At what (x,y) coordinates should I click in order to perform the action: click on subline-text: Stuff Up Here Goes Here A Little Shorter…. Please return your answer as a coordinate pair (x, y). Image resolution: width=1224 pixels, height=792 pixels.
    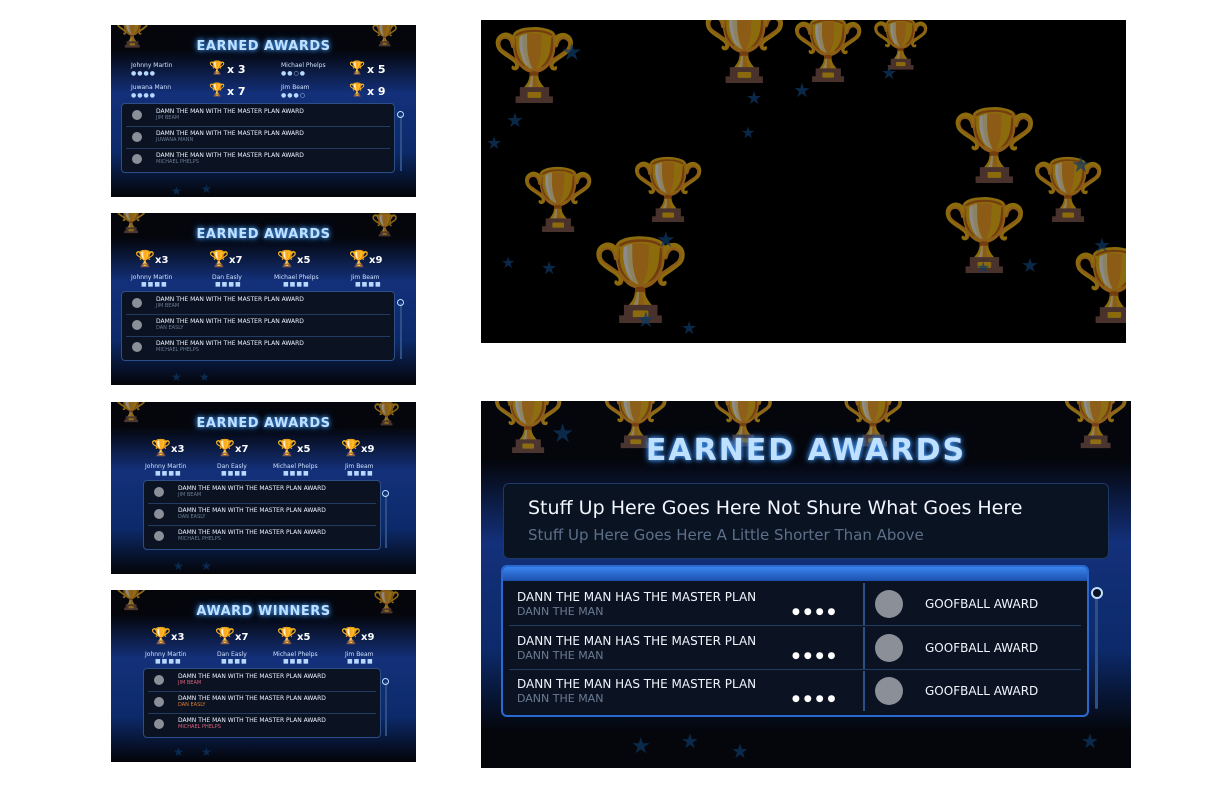
    Looking at the image, I should click on (726, 535).